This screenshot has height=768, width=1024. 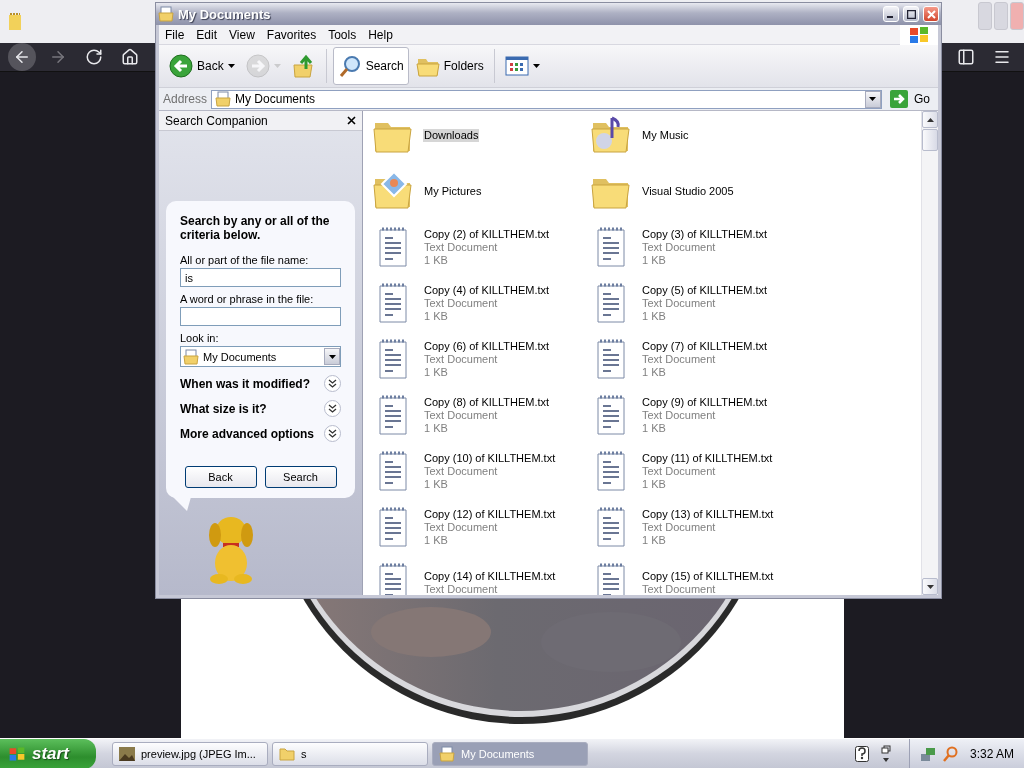 I want to click on file-name: Copy (6) of KILLTHEM.txt, so click(x=487, y=346).